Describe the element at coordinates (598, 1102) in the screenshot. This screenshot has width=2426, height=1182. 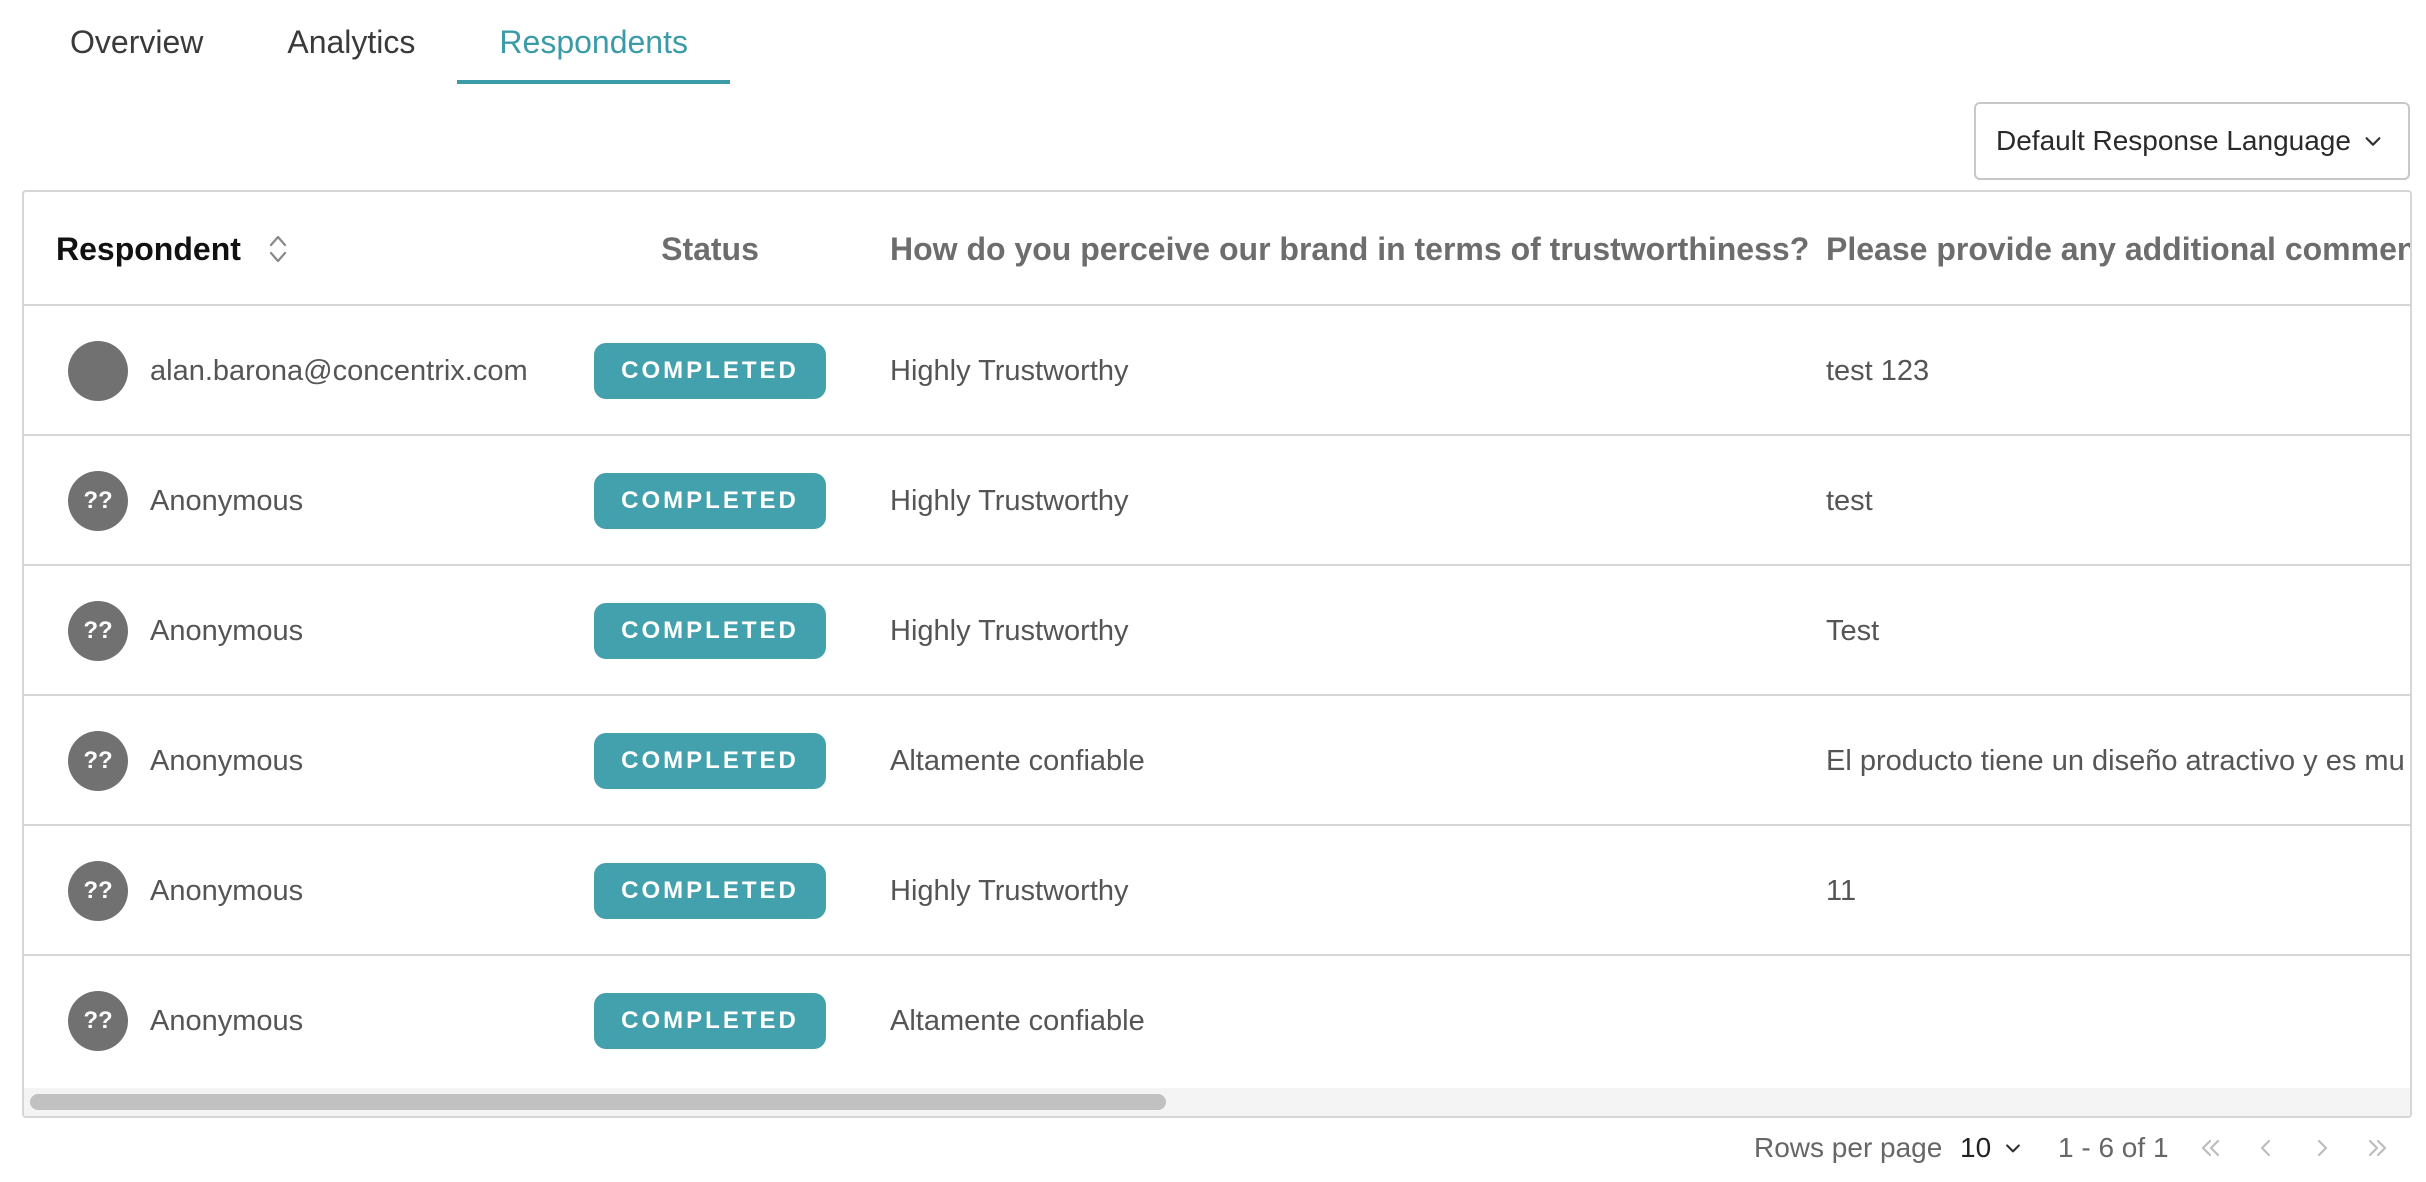
I see `scrollbar-thumb` at that location.